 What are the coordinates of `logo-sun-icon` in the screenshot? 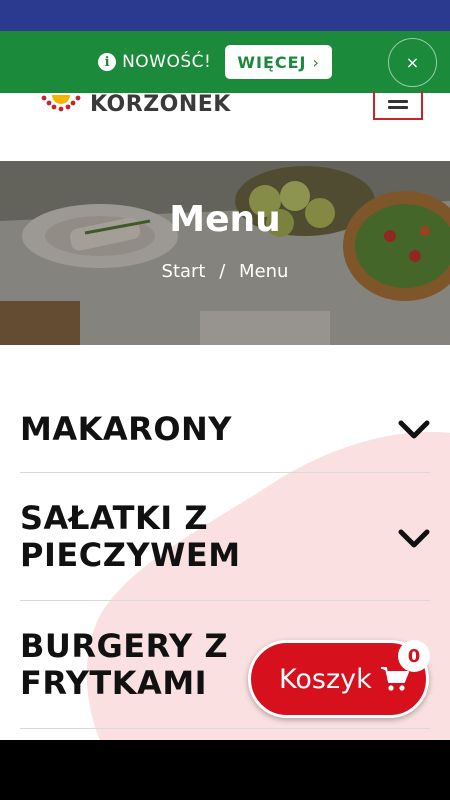 It's located at (61, 103).